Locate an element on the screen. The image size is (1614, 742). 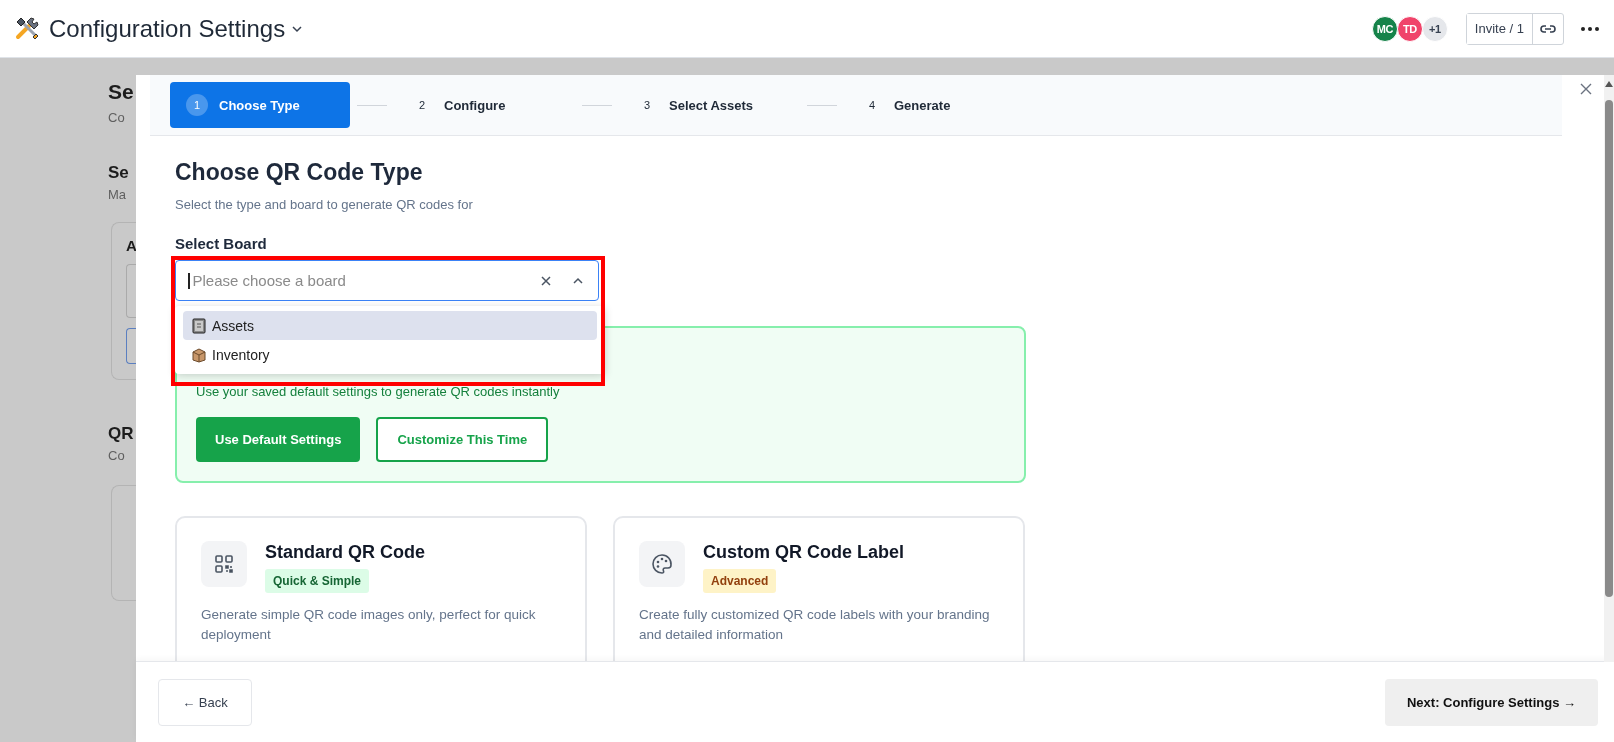
dropdown-option: Assets is located at coordinates (390, 325).